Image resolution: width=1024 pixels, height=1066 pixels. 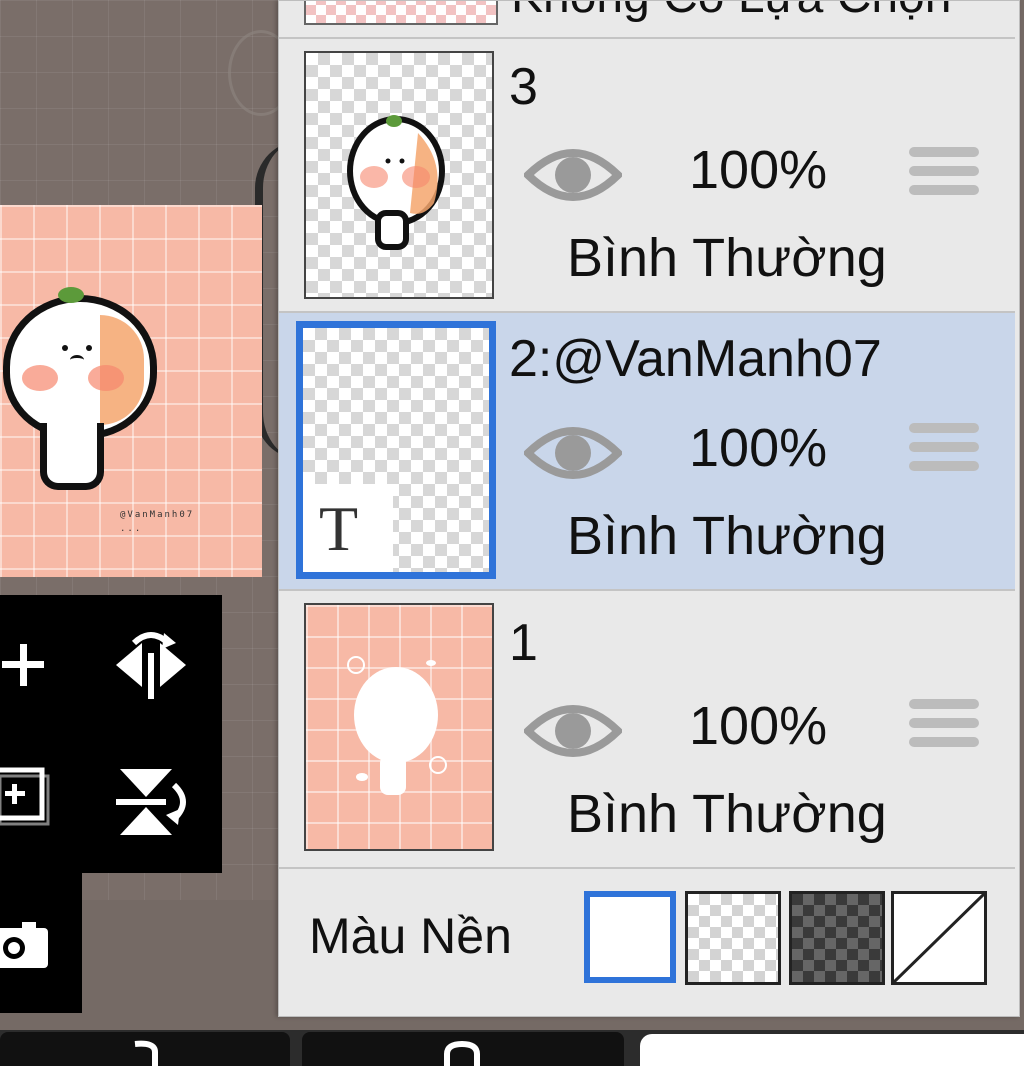 I want to click on layer-3-thumbnail, so click(x=399, y=175).